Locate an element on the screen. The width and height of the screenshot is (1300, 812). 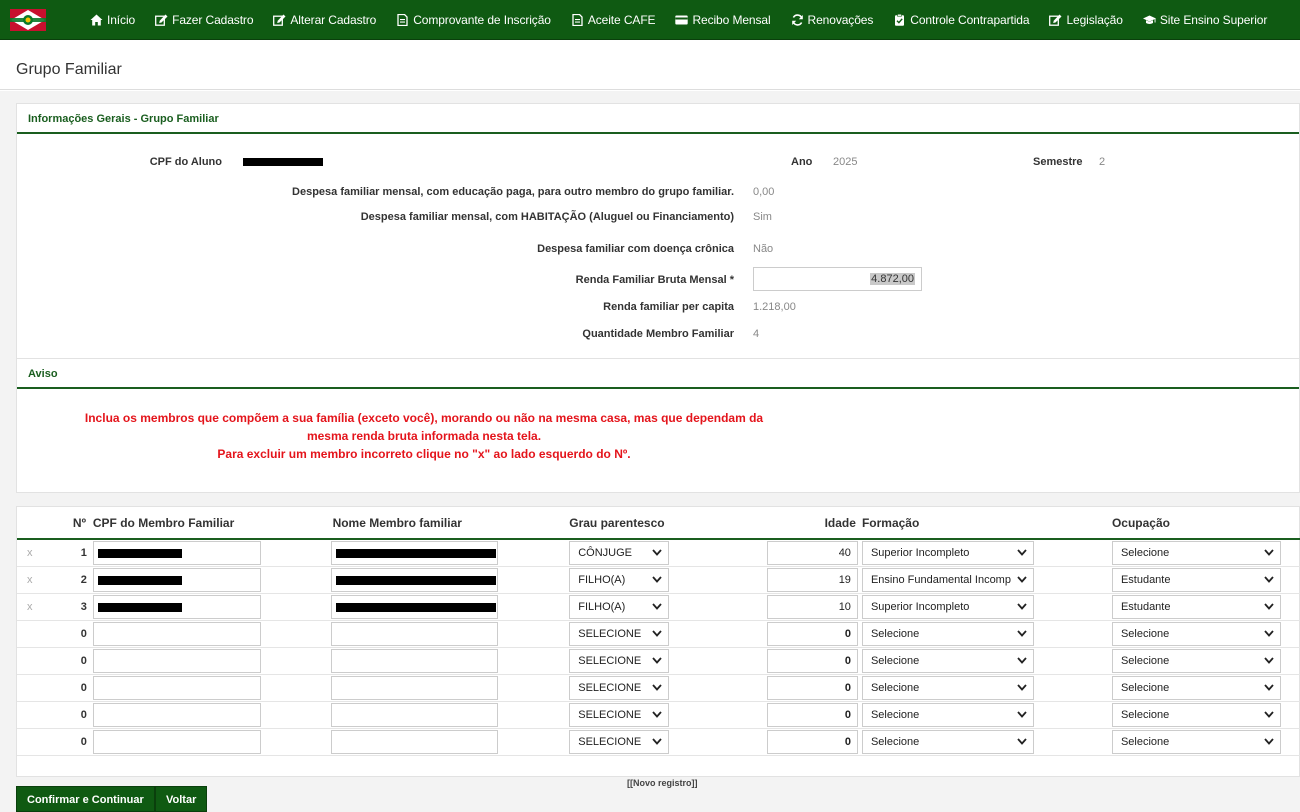
member-num: 2 is located at coordinates (82, 580).